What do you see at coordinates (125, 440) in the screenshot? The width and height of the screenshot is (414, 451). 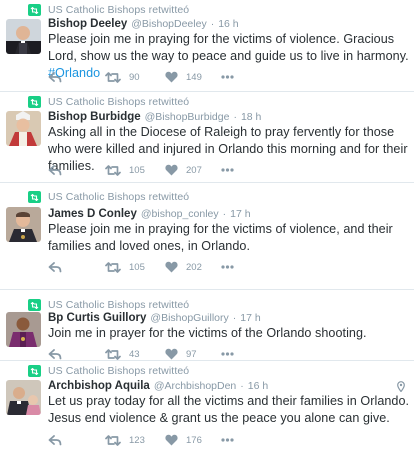 I see `retweet-button: 123` at bounding box center [125, 440].